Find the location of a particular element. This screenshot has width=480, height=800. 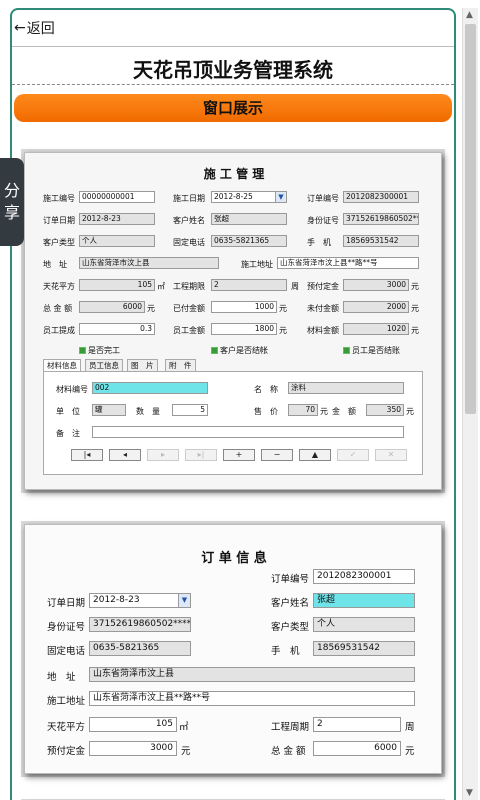

orderdate-2-value: 2012-8-23 is located at coordinates (116, 600).